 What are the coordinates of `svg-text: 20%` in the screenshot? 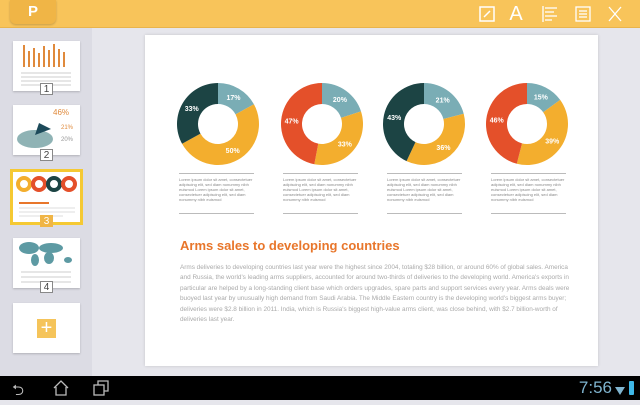 It's located at (67, 140).